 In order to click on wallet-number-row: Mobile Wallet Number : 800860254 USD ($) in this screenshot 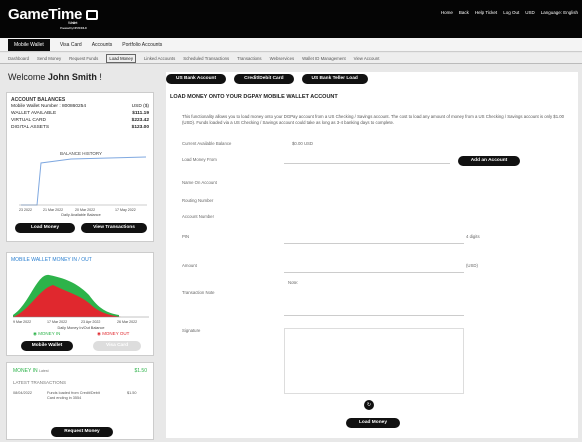, I will do `click(80, 106)`.